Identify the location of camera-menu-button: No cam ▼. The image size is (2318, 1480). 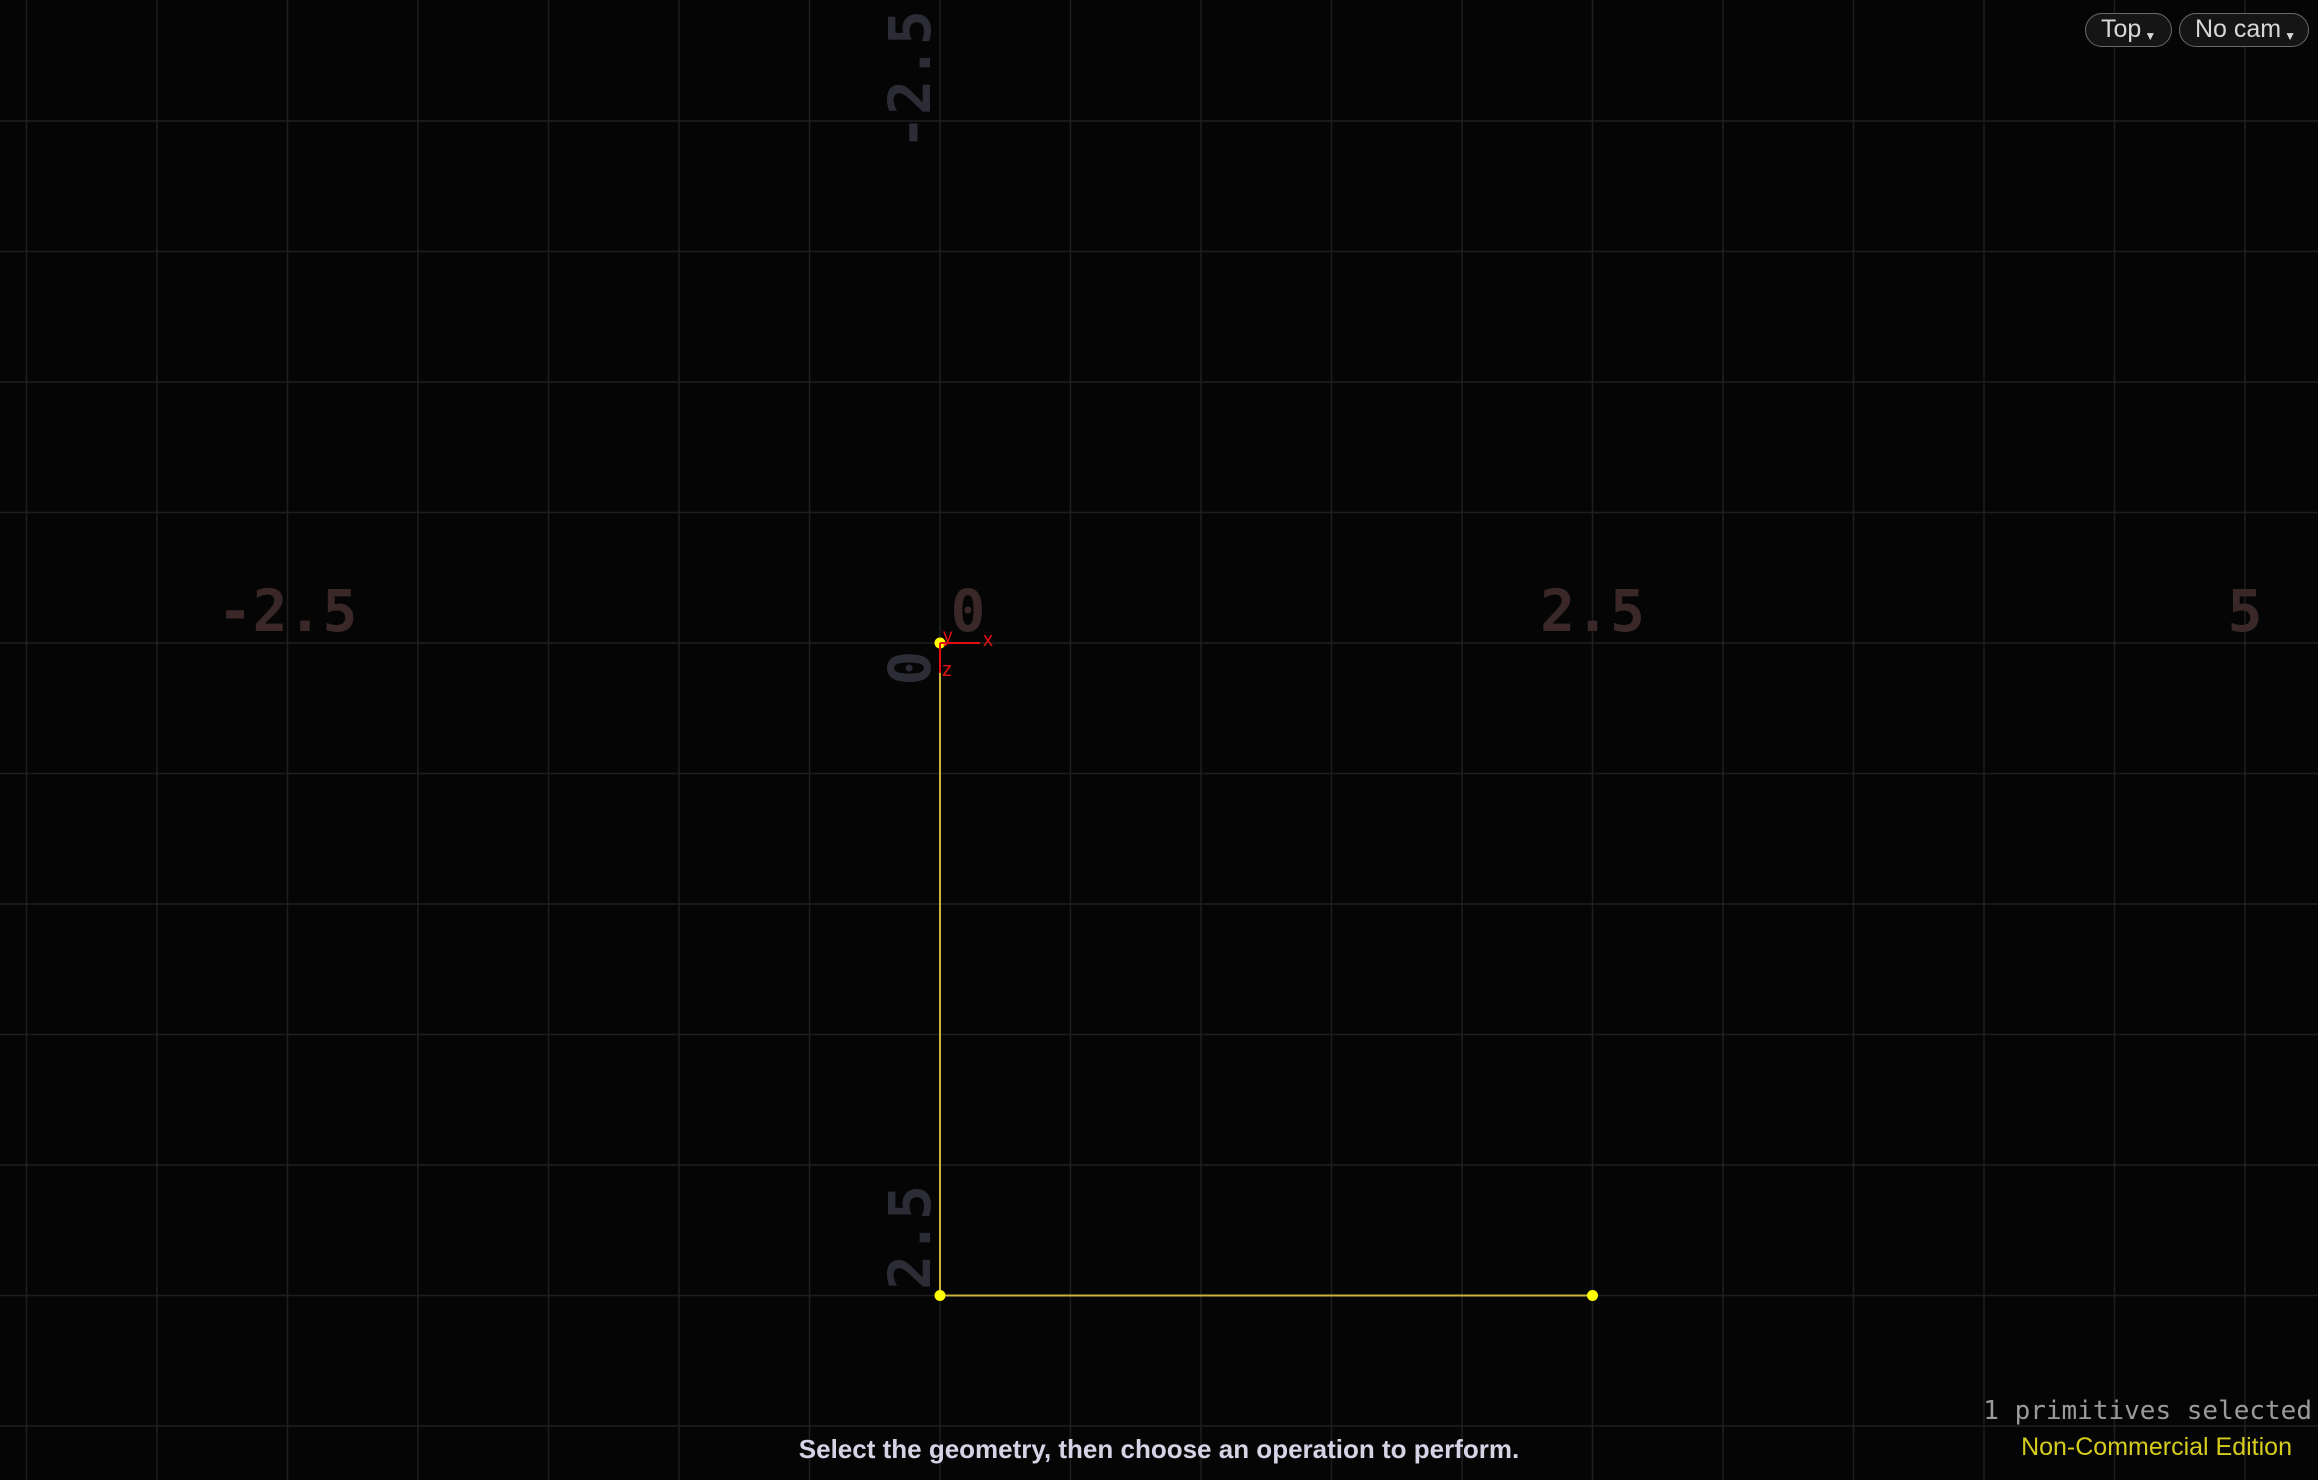
(2244, 30).